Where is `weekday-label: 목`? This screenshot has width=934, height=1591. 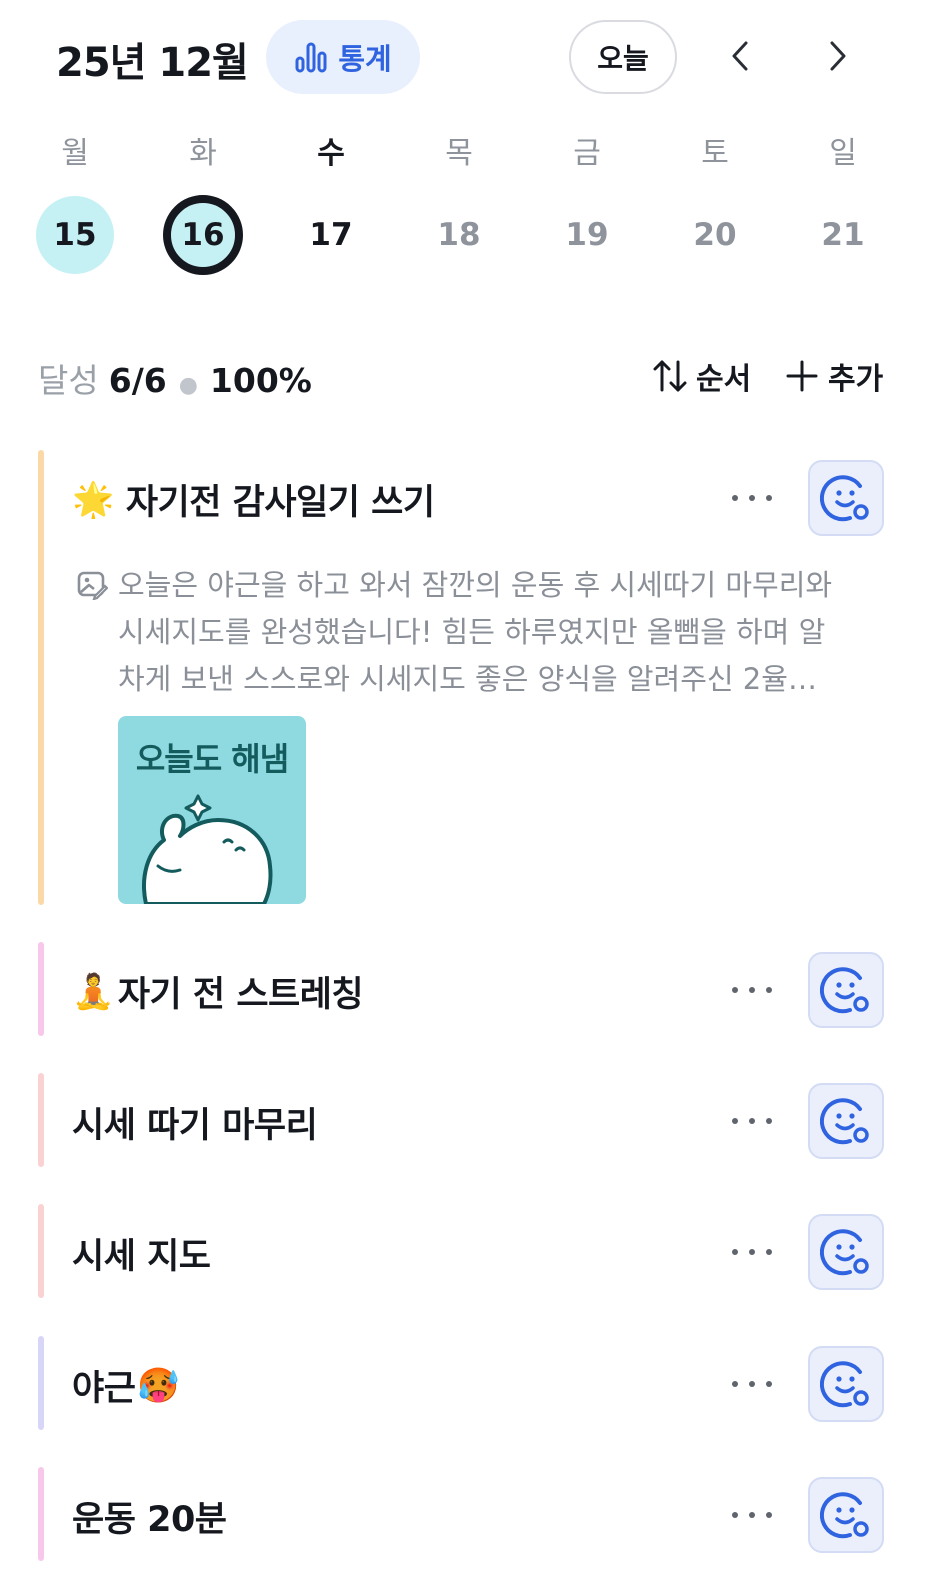
weekday-label: 목 is located at coordinates (459, 153).